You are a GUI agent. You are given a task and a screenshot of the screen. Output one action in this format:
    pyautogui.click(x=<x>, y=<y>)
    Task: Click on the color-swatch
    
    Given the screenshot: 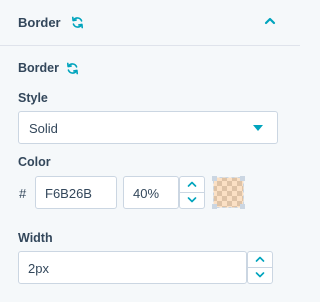 What is the action you would take?
    pyautogui.click(x=228, y=192)
    